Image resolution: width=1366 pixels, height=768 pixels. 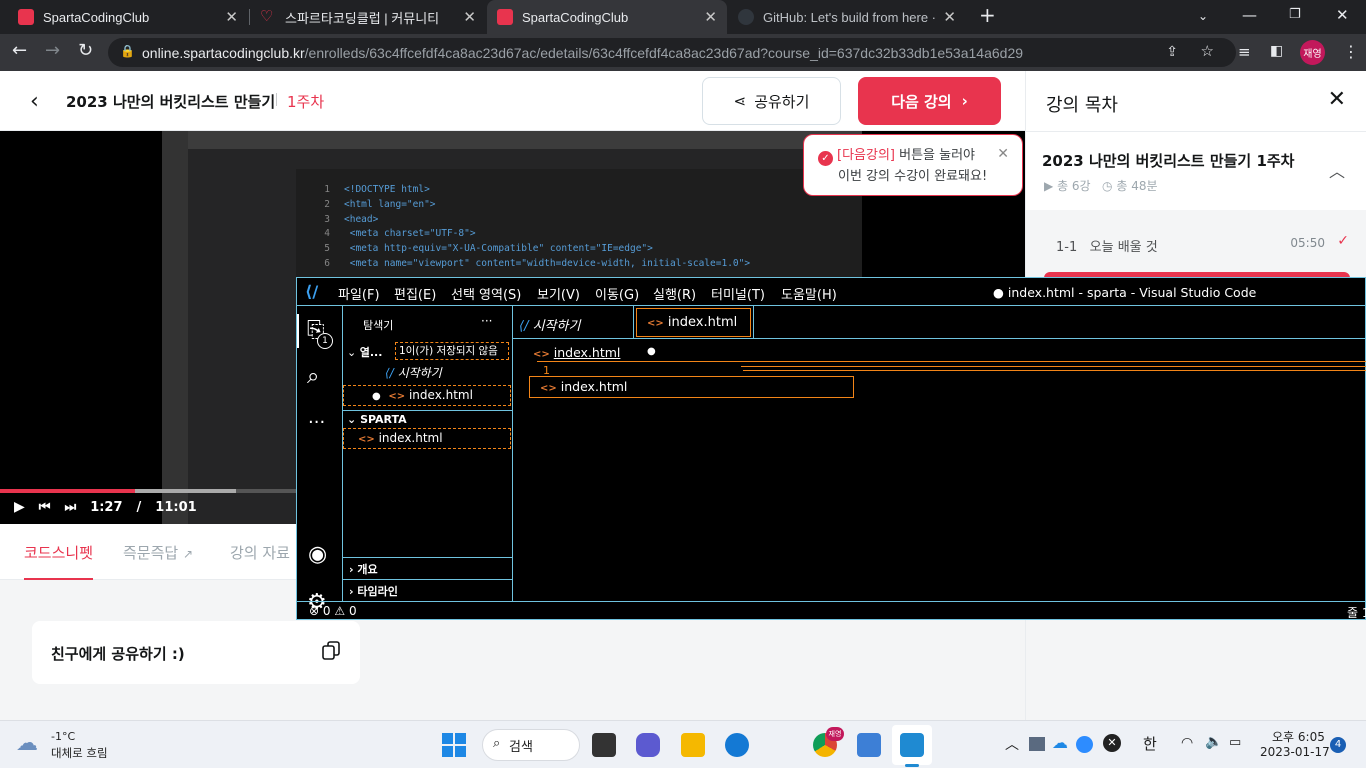 I want to click on video-vscode-sidebar, so click(x=242, y=336).